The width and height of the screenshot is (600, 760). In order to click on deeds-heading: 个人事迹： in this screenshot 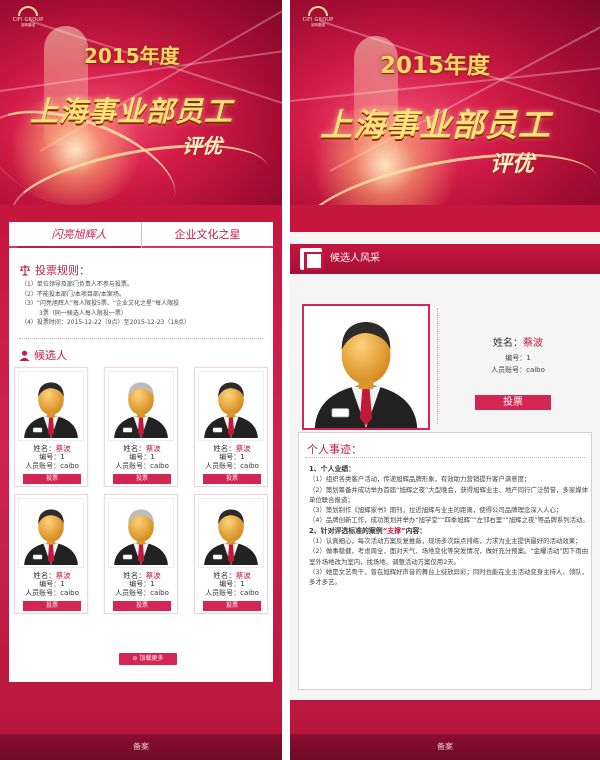, I will do `click(334, 449)`.